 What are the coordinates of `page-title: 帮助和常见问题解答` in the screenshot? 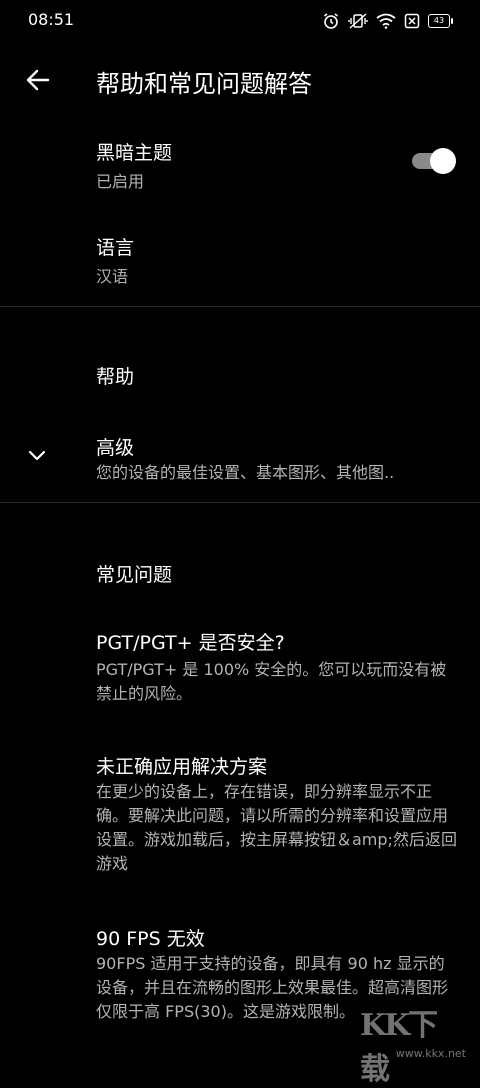 It's located at (204, 84).